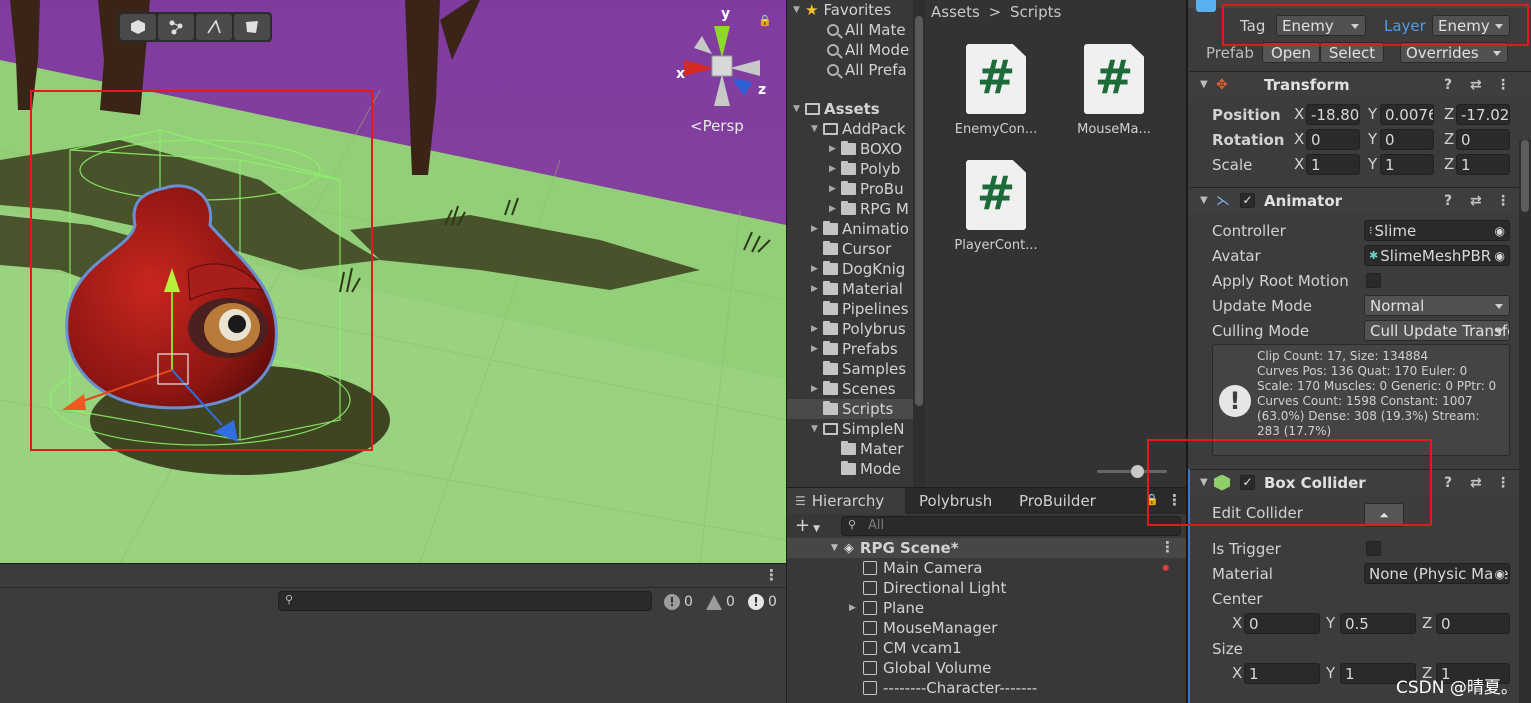 The width and height of the screenshot is (1531, 703). I want to click on tag-dropdown: Enemy, so click(1321, 25).